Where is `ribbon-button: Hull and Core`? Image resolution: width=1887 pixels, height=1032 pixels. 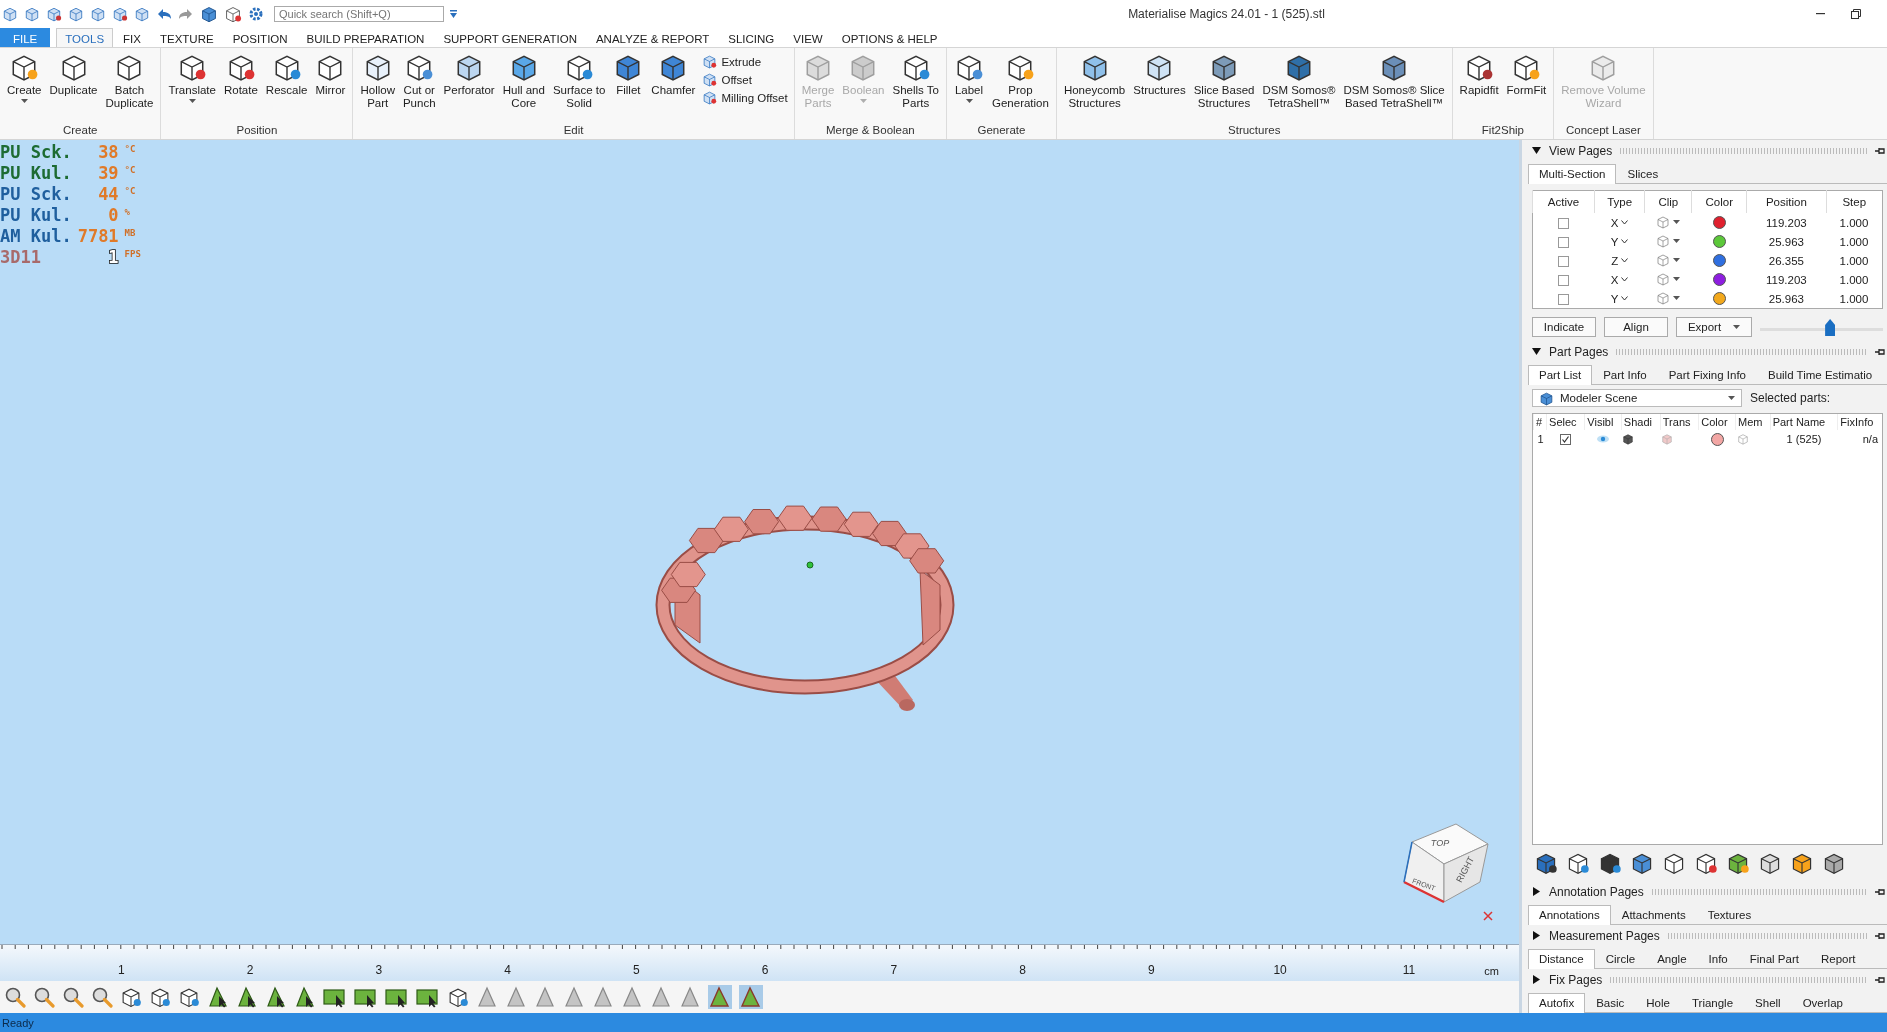
ribbon-button: Hull and Core is located at coordinates (523, 81).